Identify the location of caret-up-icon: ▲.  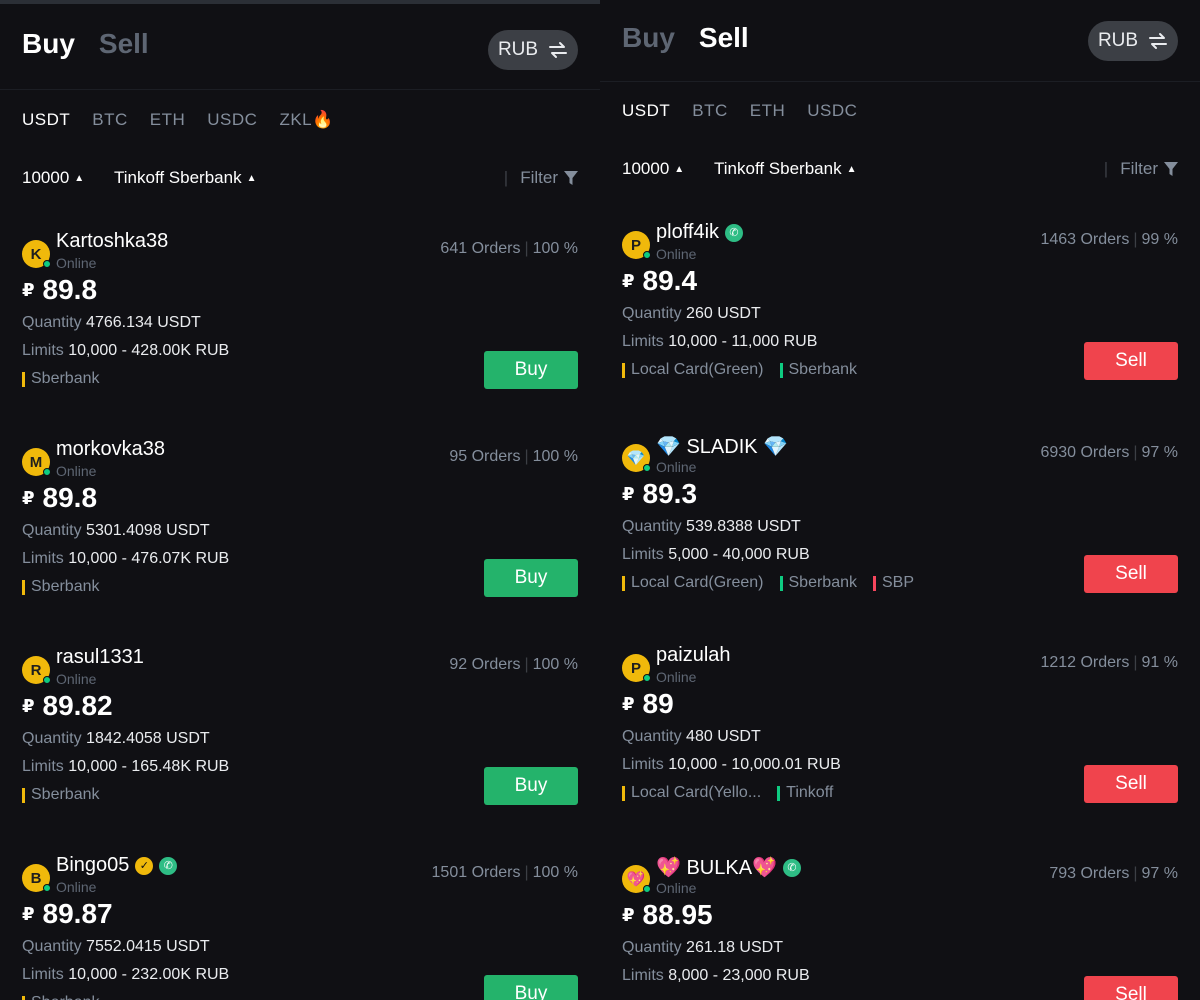
(851, 169).